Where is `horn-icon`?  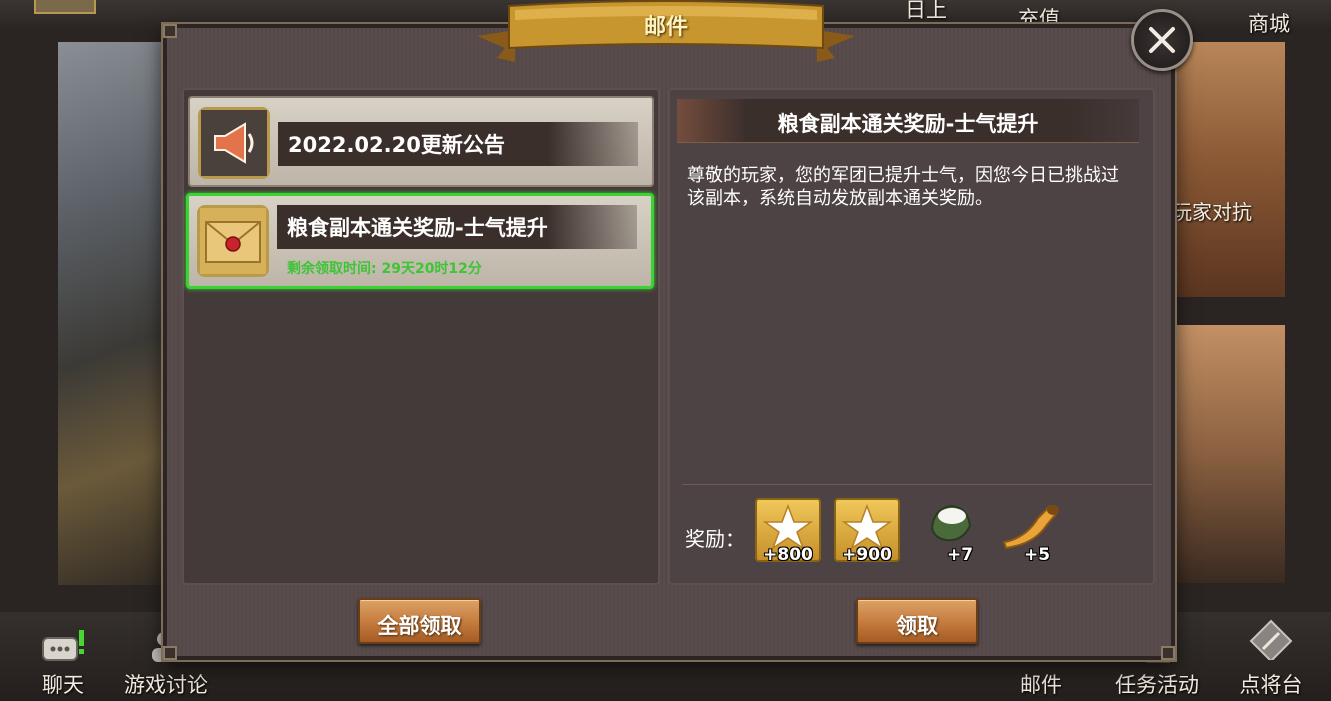
horn-icon is located at coordinates (1030, 527).